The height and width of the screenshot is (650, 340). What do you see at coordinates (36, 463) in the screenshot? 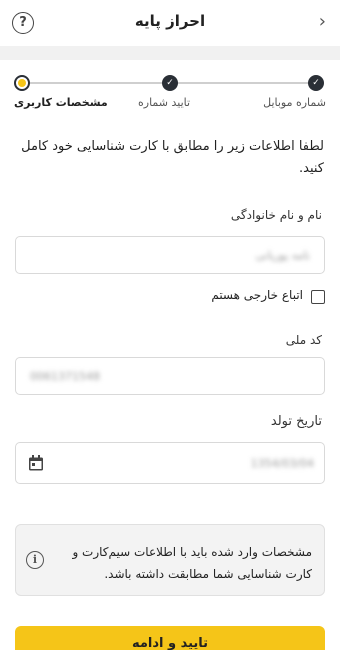
I see `calendar-icon` at bounding box center [36, 463].